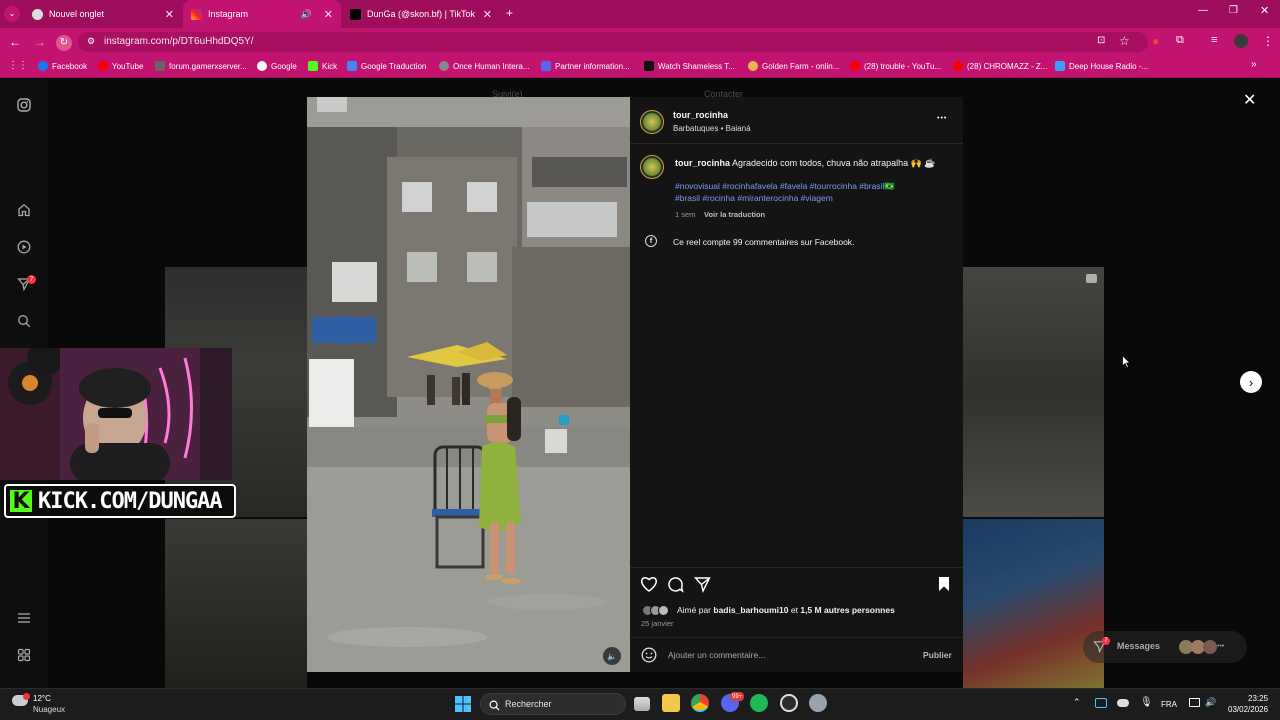 The image size is (1280, 720). I want to click on show-hidden-icons: ⌃, so click(1077, 702).